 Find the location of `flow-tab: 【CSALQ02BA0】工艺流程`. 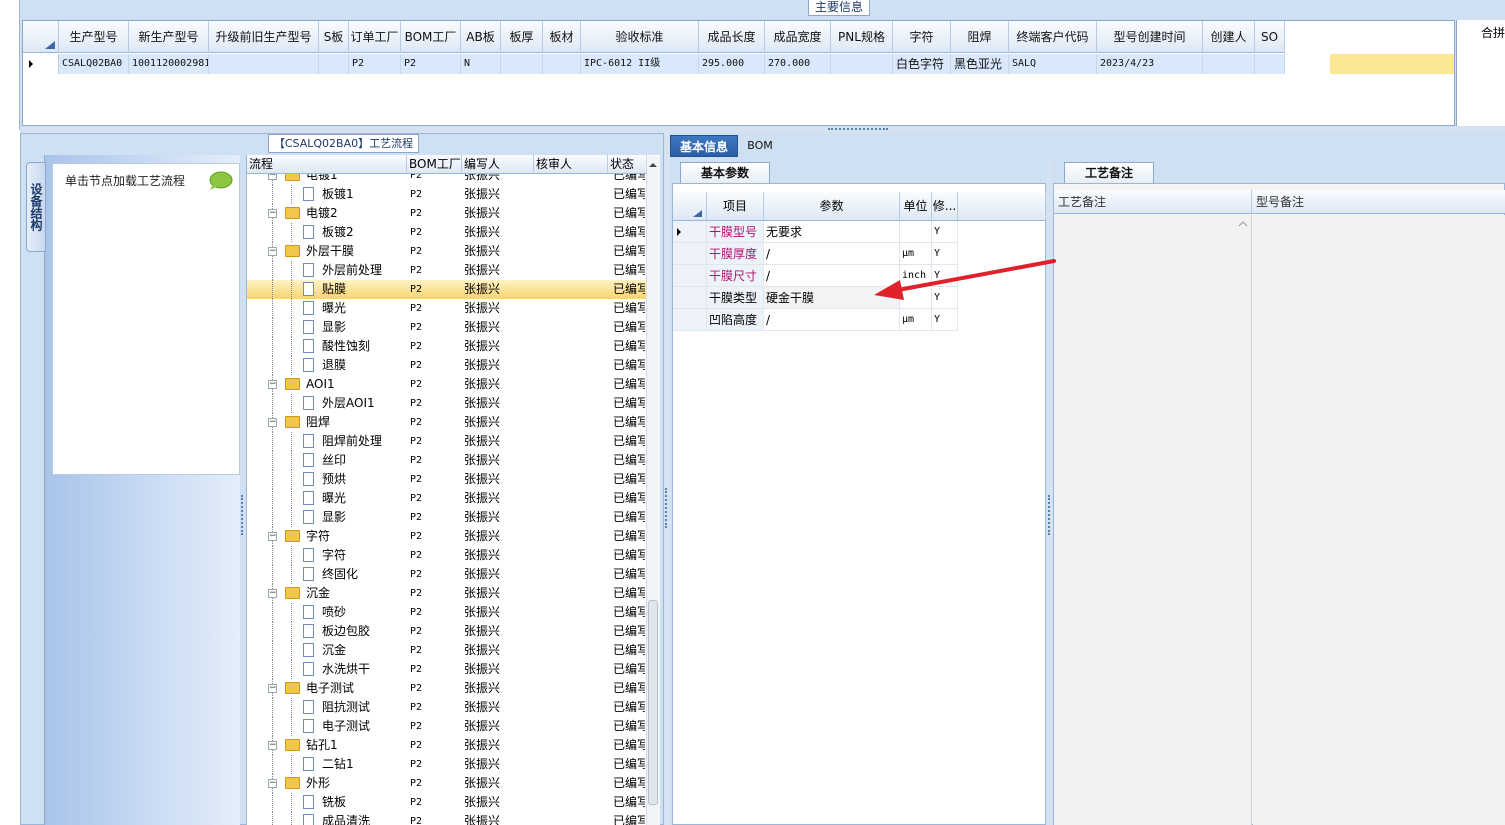

flow-tab: 【CSALQ02BA0】工艺流程 is located at coordinates (343, 143).